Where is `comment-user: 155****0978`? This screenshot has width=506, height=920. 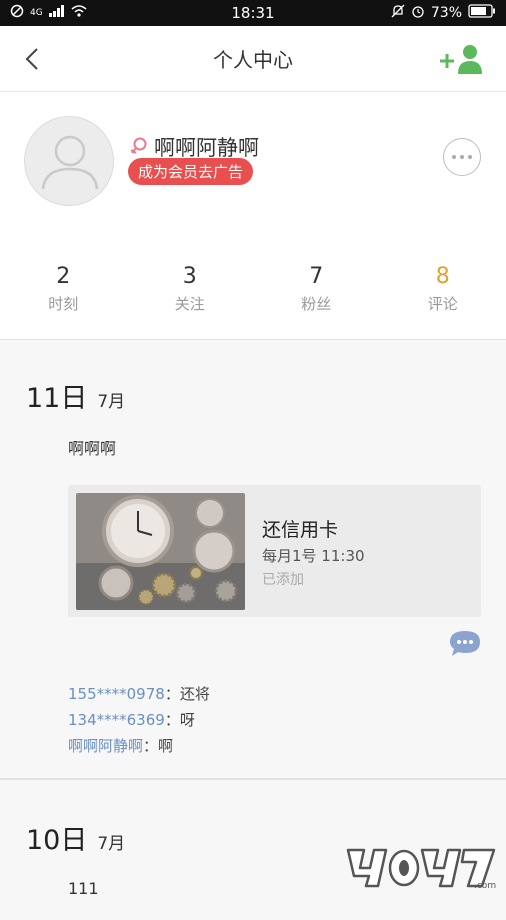 comment-user: 155****0978 is located at coordinates (116, 694).